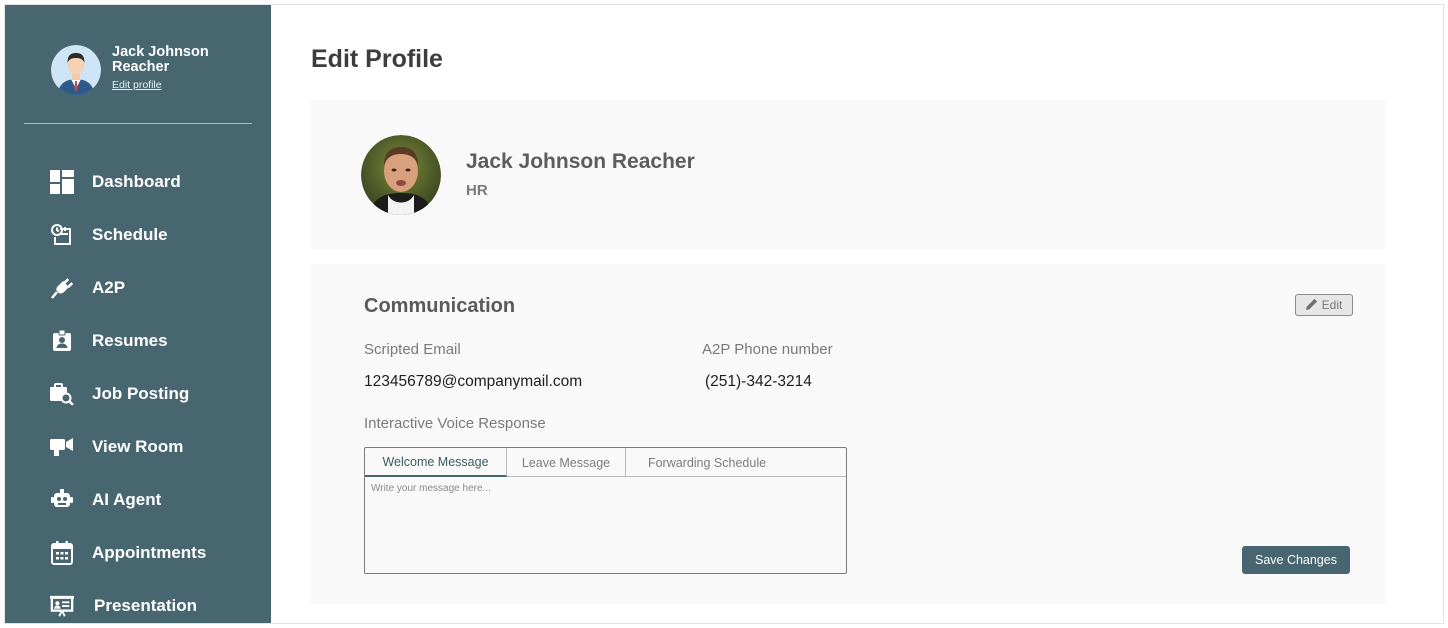 The width and height of the screenshot is (1448, 628). What do you see at coordinates (1311, 305) in the screenshot?
I see `pencil-icon` at bounding box center [1311, 305].